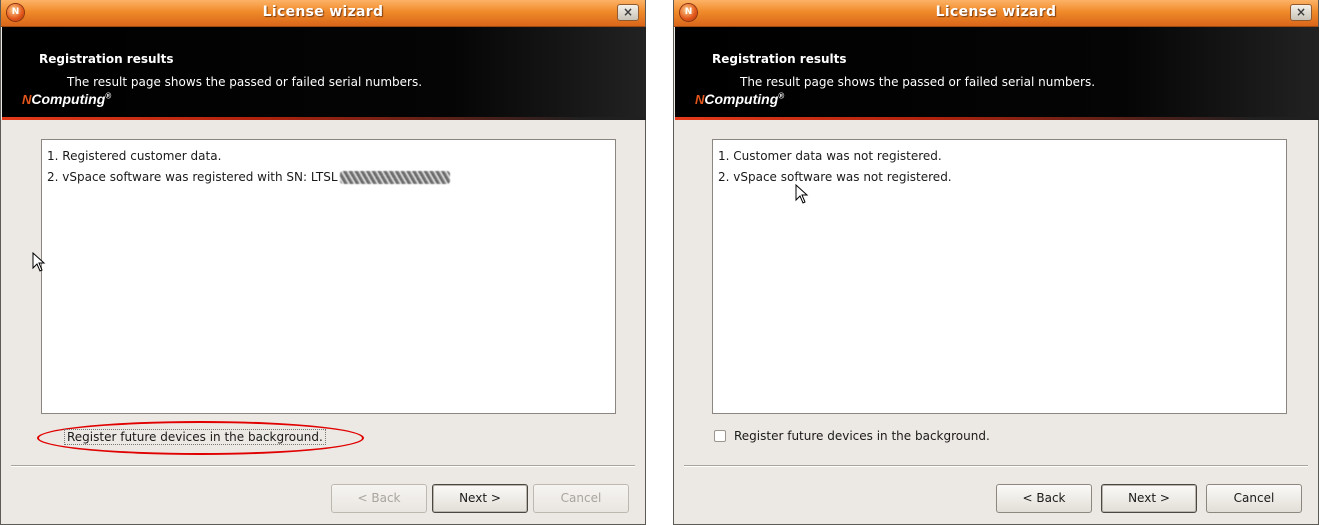 The image size is (1319, 525). I want to click on result-line: 1. Customer data was not registered., so click(830, 156).